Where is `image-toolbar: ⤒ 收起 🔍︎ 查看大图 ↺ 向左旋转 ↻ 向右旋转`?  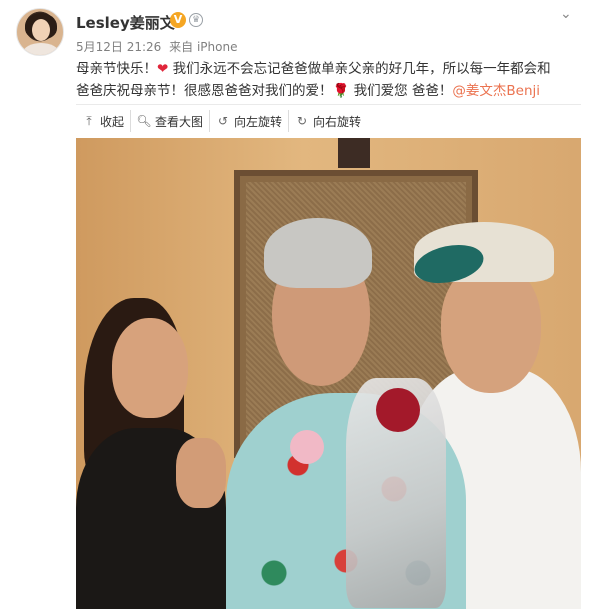
image-toolbar: ⤒ 收起 🔍︎ 查看大图 ↺ 向左旋转 ↻ 向右旋转 is located at coordinates (221, 121).